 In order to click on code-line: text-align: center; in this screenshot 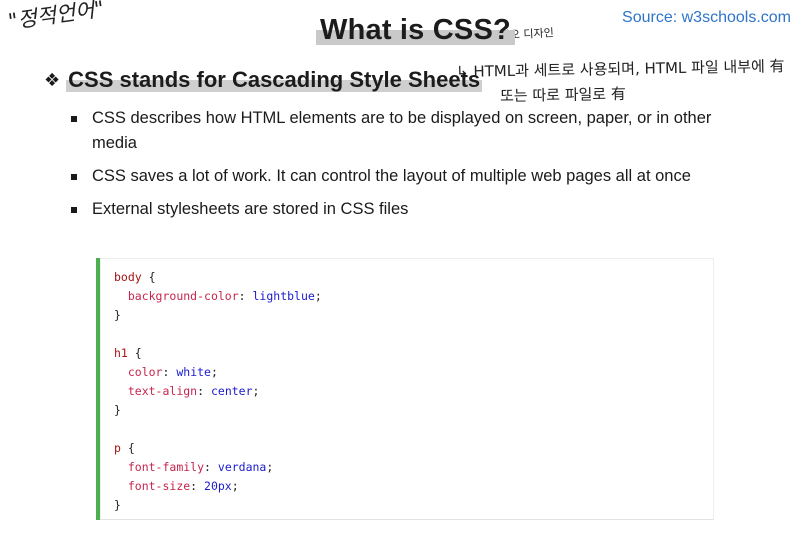, I will do `click(218, 391)`.